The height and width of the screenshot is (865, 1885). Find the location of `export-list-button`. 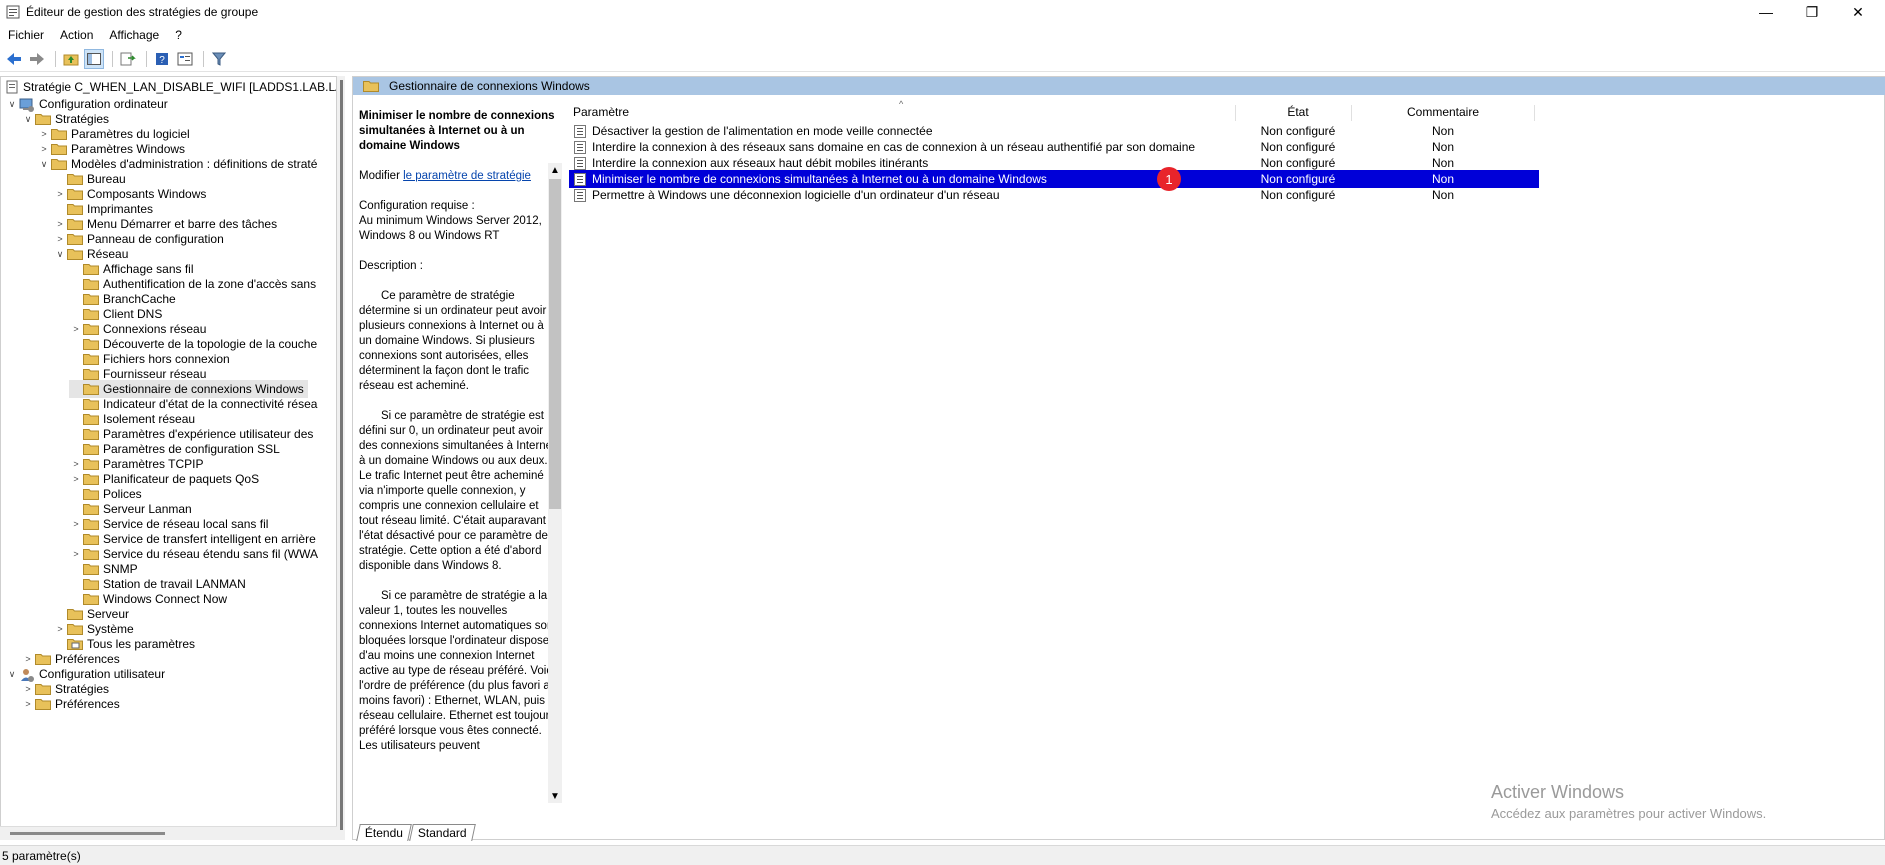

export-list-button is located at coordinates (128, 59).